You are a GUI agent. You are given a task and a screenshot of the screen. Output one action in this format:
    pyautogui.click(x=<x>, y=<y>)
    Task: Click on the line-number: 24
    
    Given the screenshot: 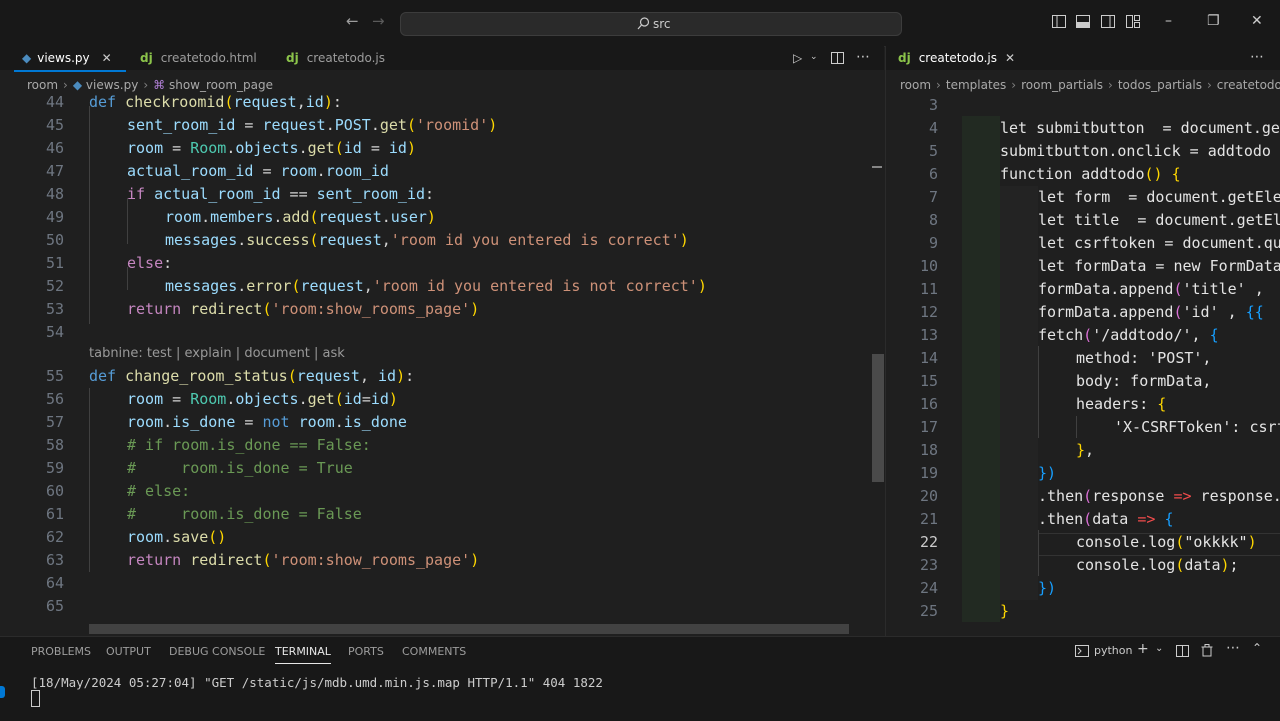 What is the action you would take?
    pyautogui.click(x=928, y=588)
    